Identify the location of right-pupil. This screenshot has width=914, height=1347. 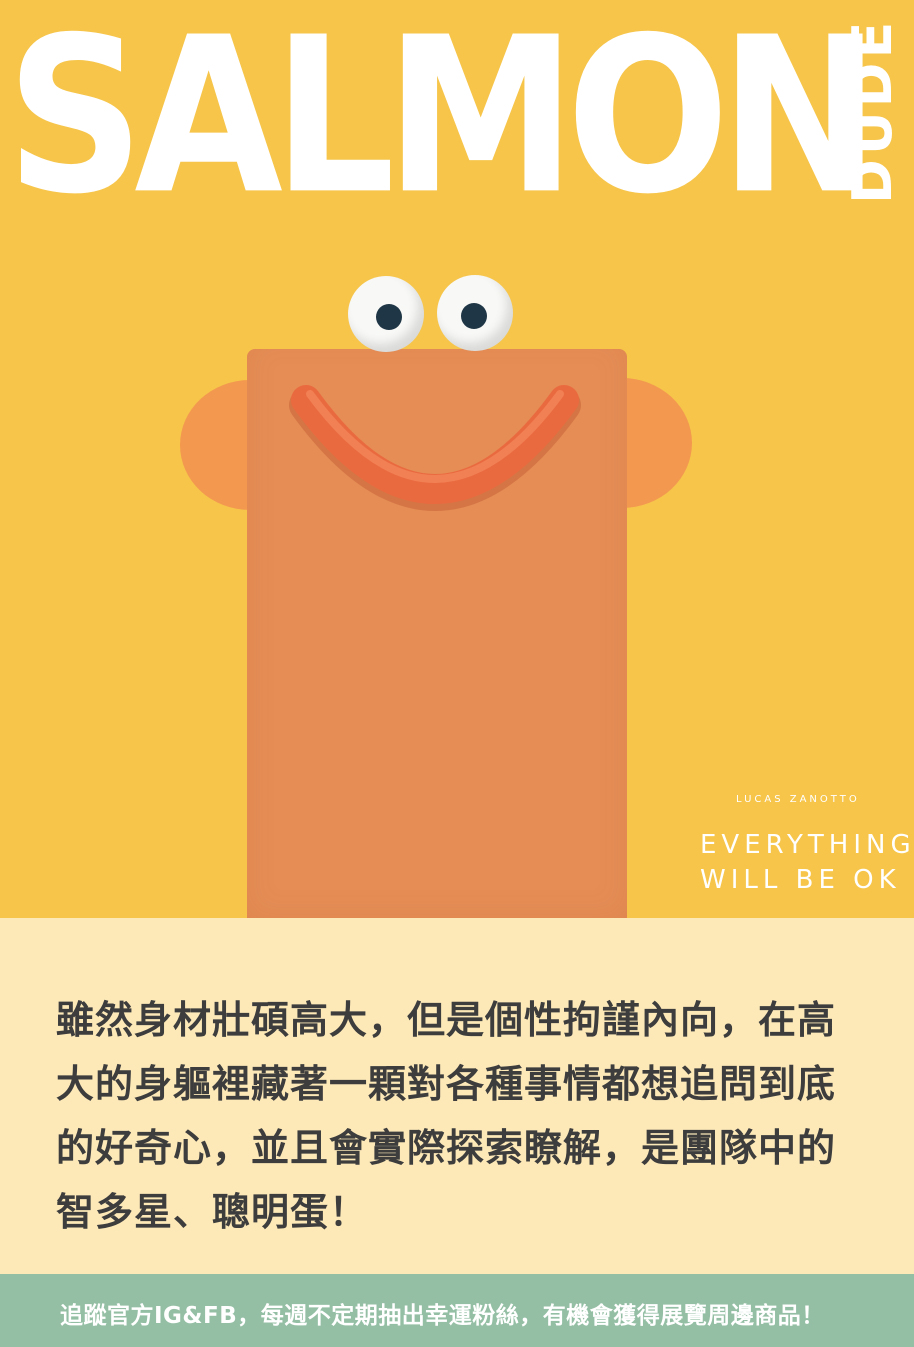
(474, 316).